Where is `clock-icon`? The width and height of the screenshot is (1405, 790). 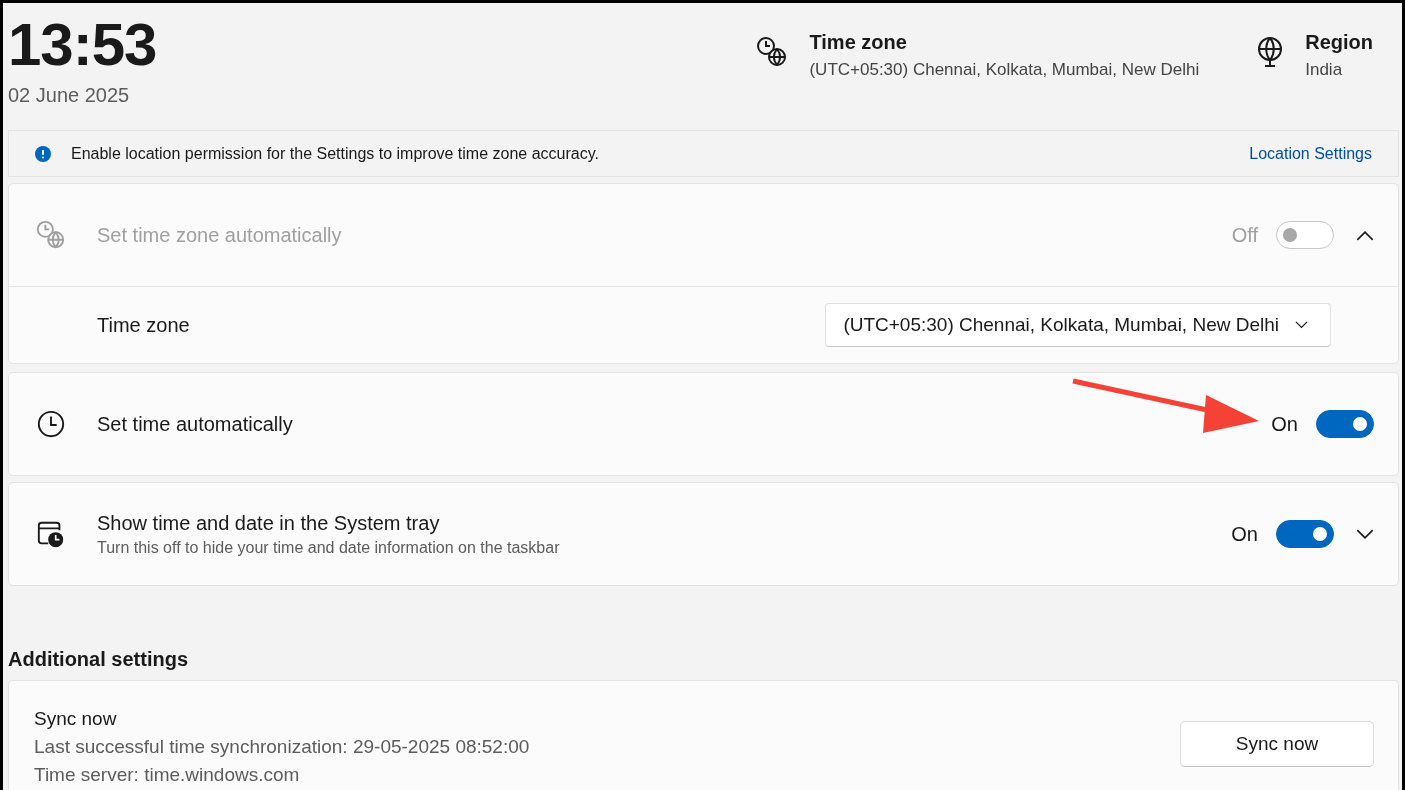
clock-icon is located at coordinates (51, 424).